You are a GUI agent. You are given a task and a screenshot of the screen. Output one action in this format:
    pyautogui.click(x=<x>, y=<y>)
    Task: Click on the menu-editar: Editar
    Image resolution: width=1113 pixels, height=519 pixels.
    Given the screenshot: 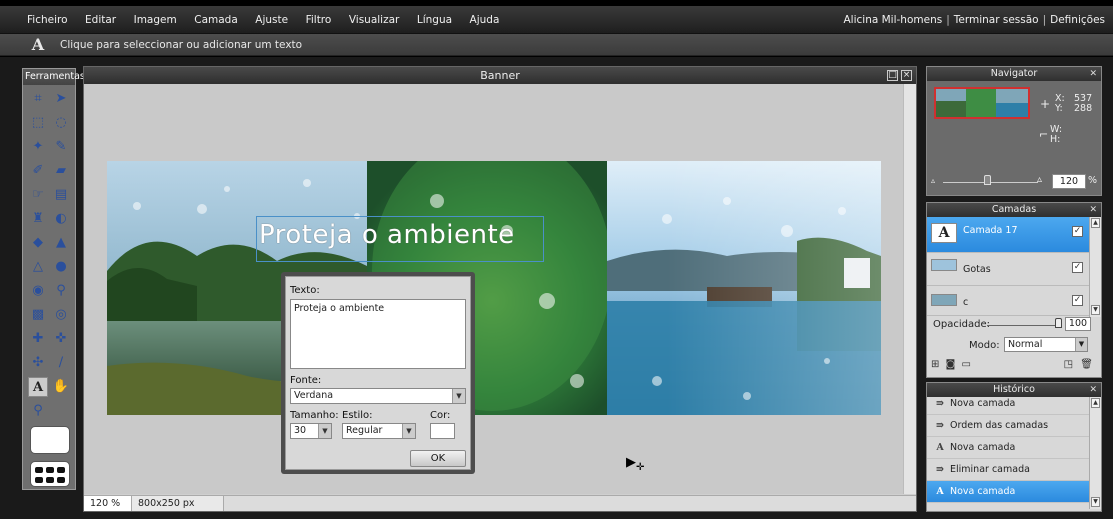 What is the action you would take?
    pyautogui.click(x=100, y=20)
    